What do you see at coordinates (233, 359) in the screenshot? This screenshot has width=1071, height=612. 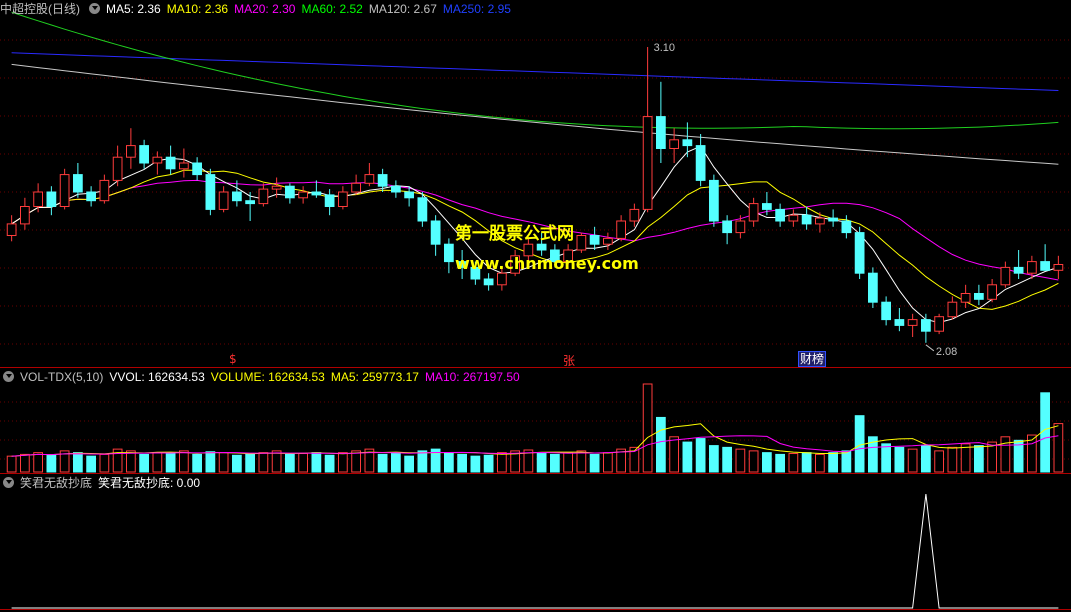 I see `event-marker-1: $` at bounding box center [233, 359].